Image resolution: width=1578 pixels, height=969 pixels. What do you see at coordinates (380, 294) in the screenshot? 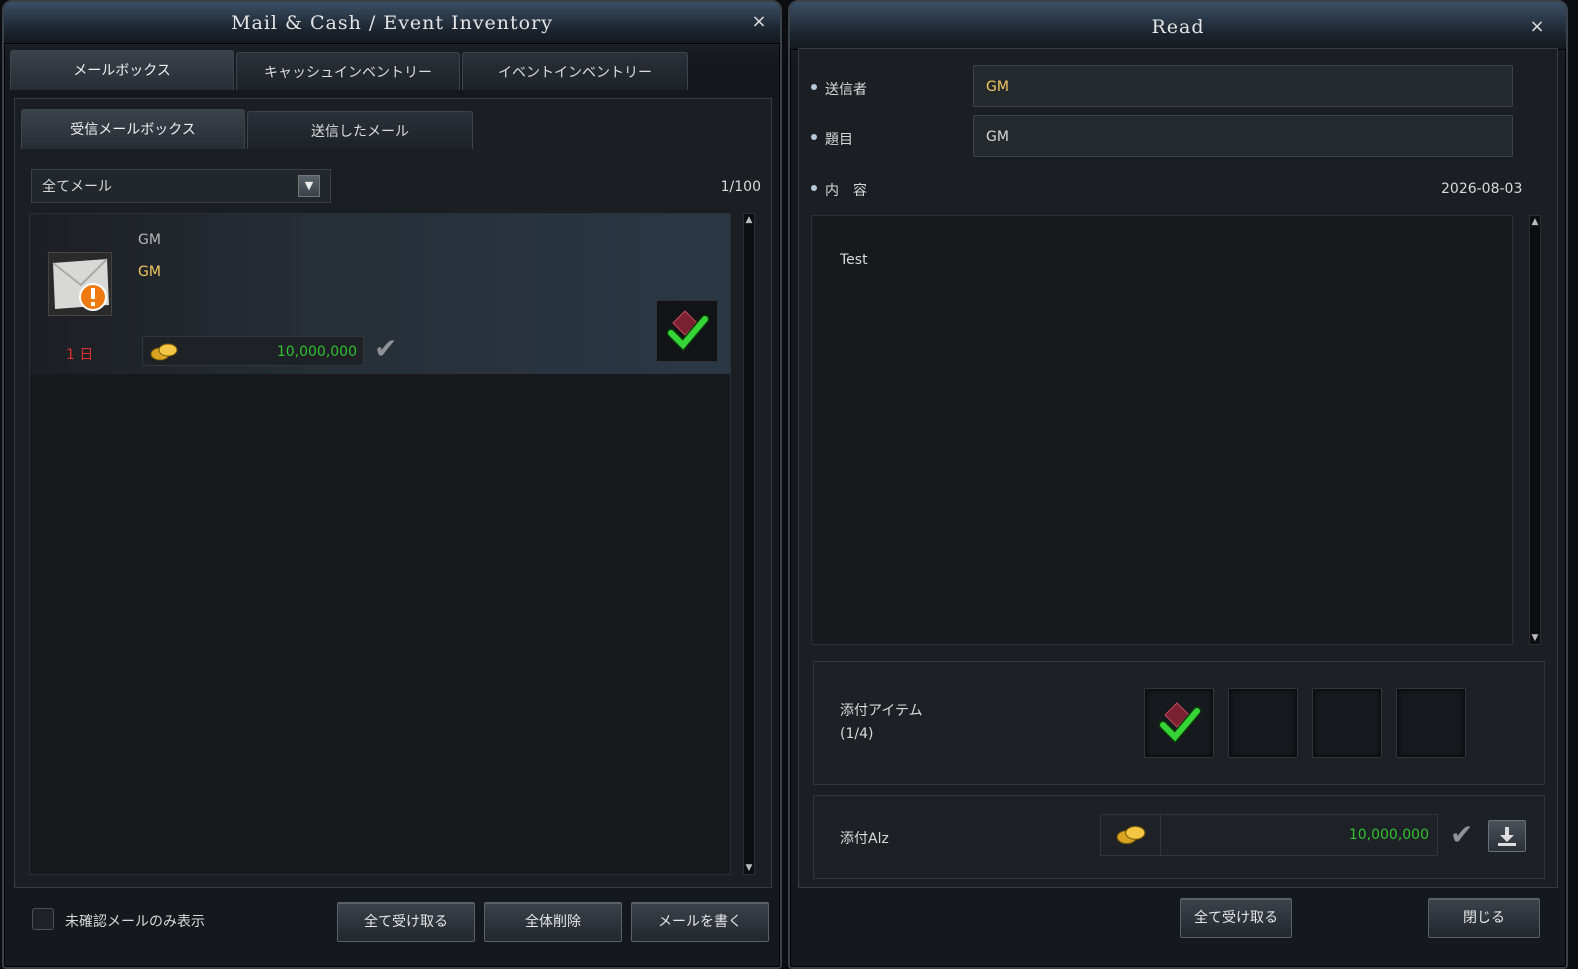
I see `mail-list-item: GM GM 1 日 10,000,000 ✔` at bounding box center [380, 294].